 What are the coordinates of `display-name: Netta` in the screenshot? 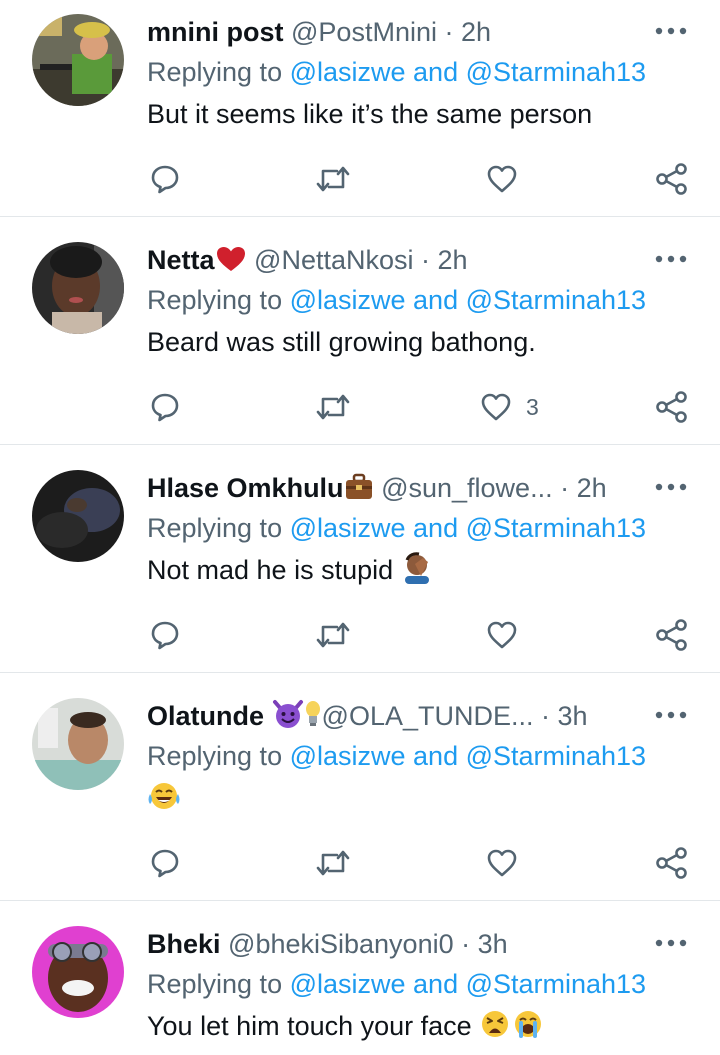 It's located at (181, 260).